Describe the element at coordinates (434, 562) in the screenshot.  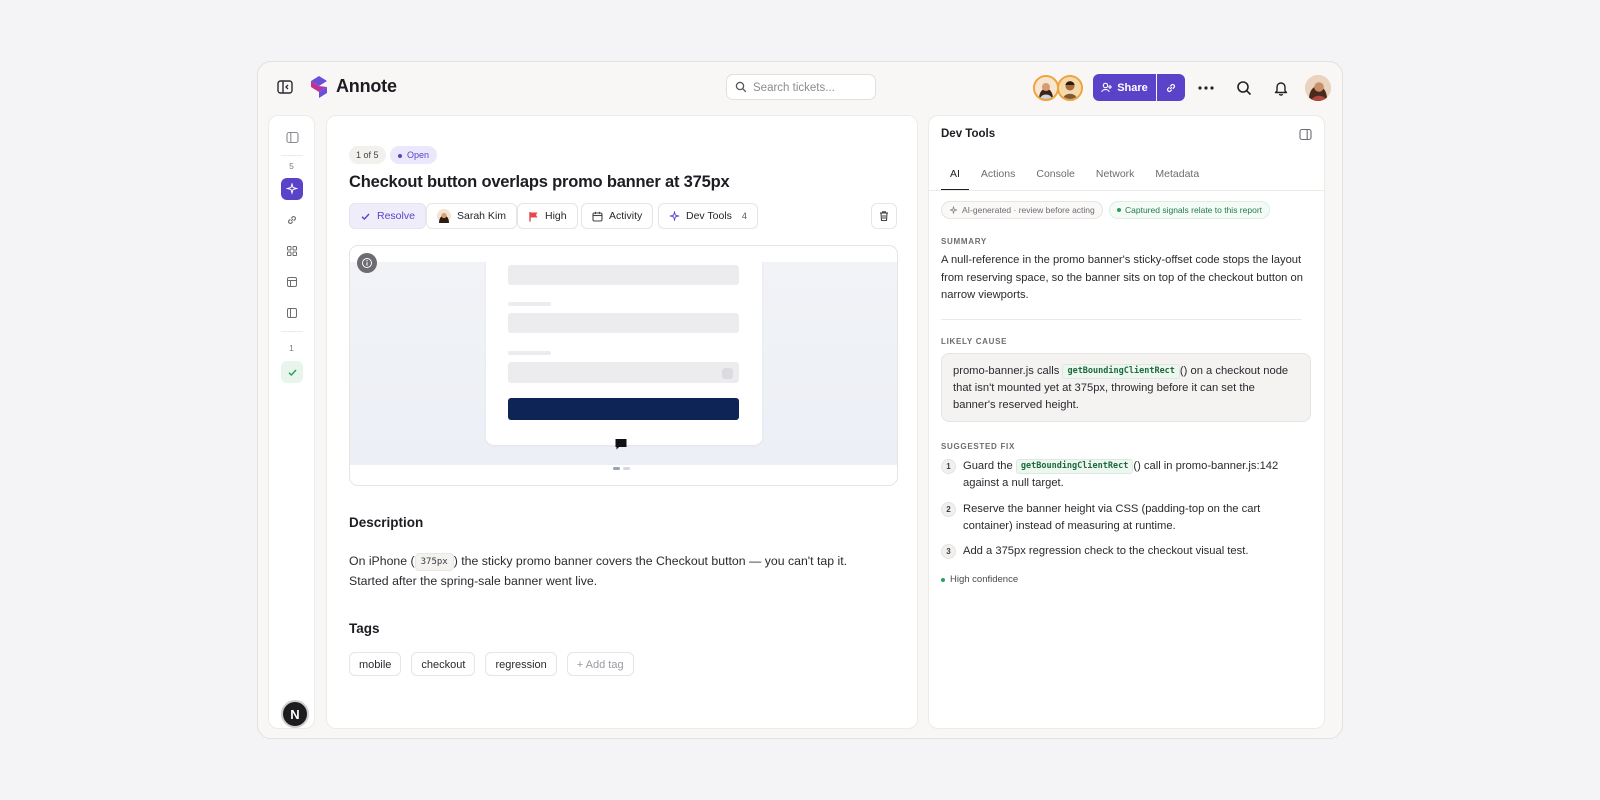
I see `viewport-code: 375px` at that location.